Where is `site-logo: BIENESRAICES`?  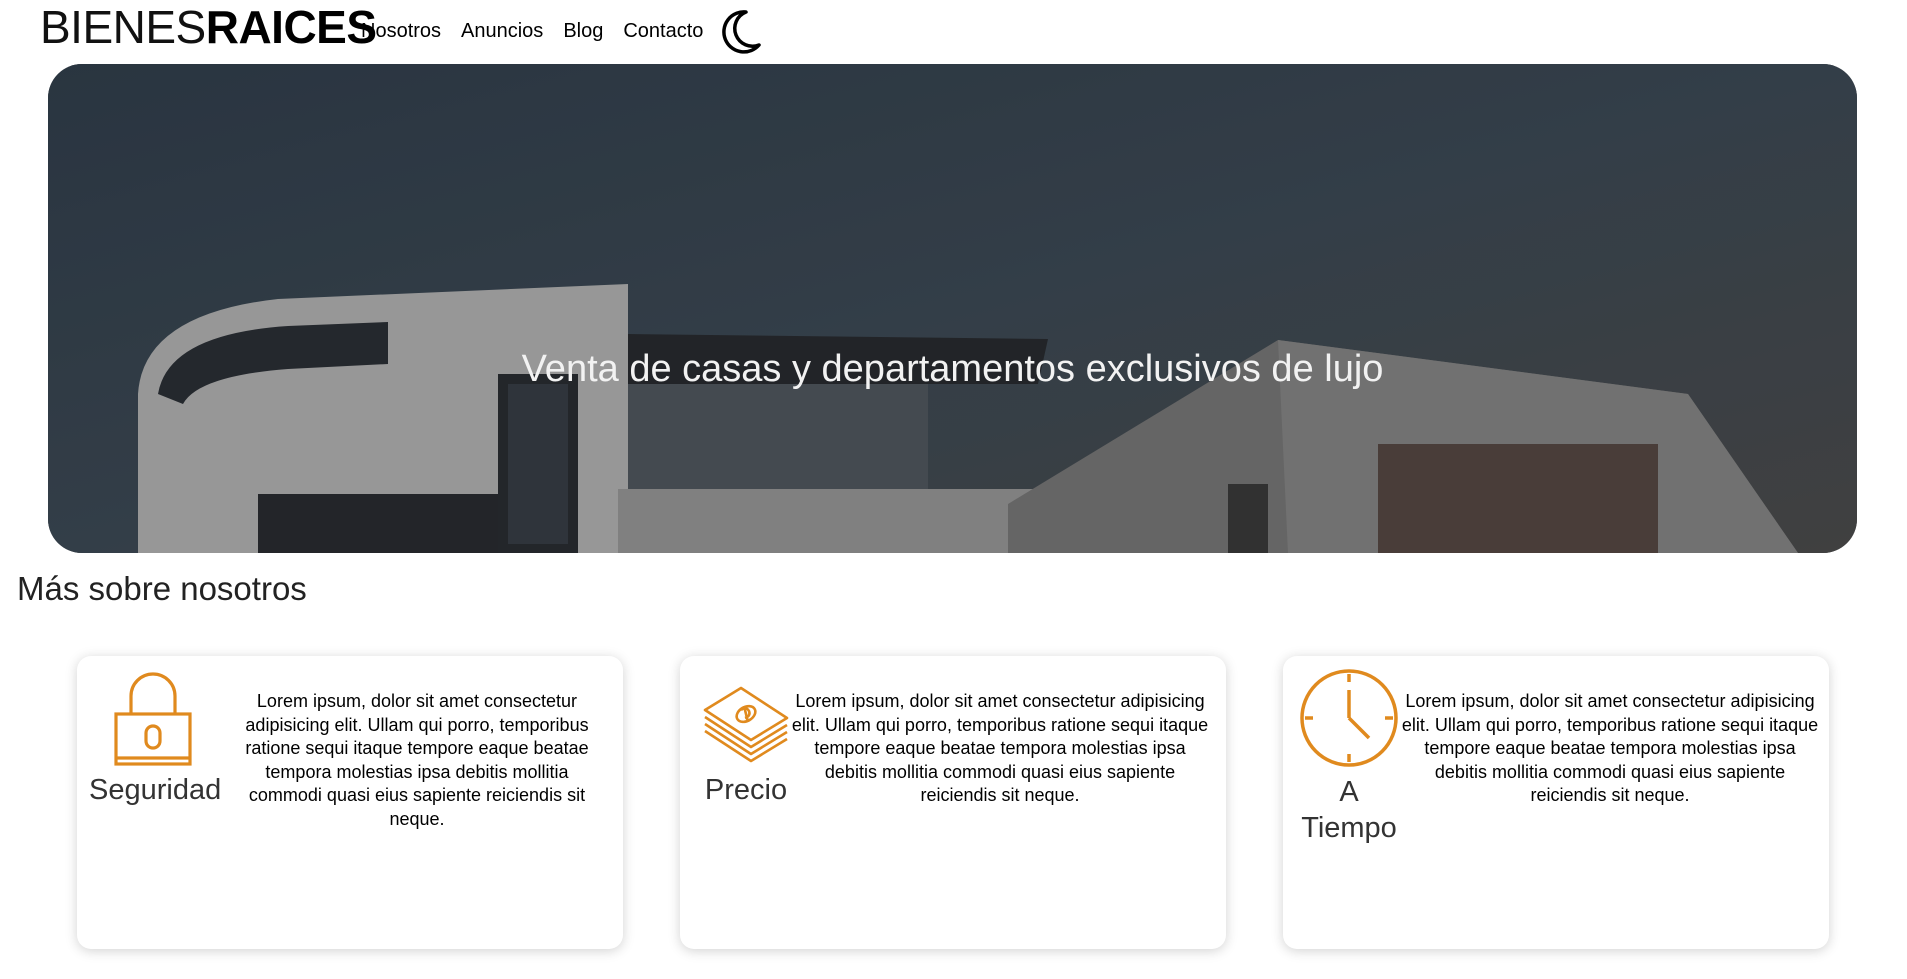
site-logo: BIENESRAICES is located at coordinates (208, 27).